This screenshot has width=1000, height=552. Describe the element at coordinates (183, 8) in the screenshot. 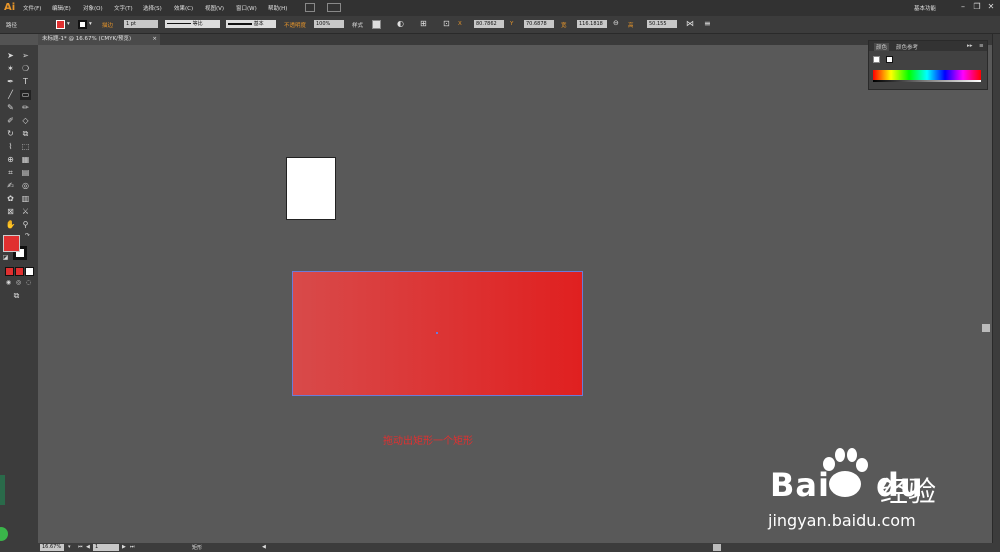

I see `menu-effect: 效果(C)` at that location.